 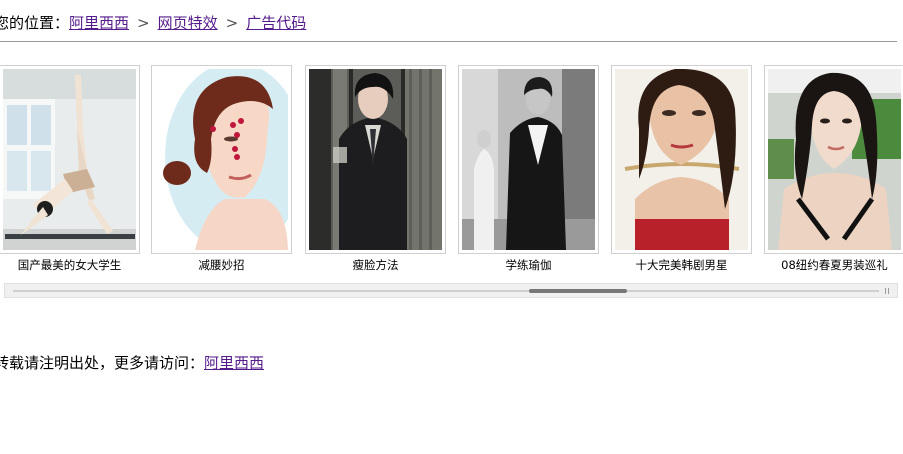 I want to click on scrollbar-grip-icon, so click(x=888, y=291).